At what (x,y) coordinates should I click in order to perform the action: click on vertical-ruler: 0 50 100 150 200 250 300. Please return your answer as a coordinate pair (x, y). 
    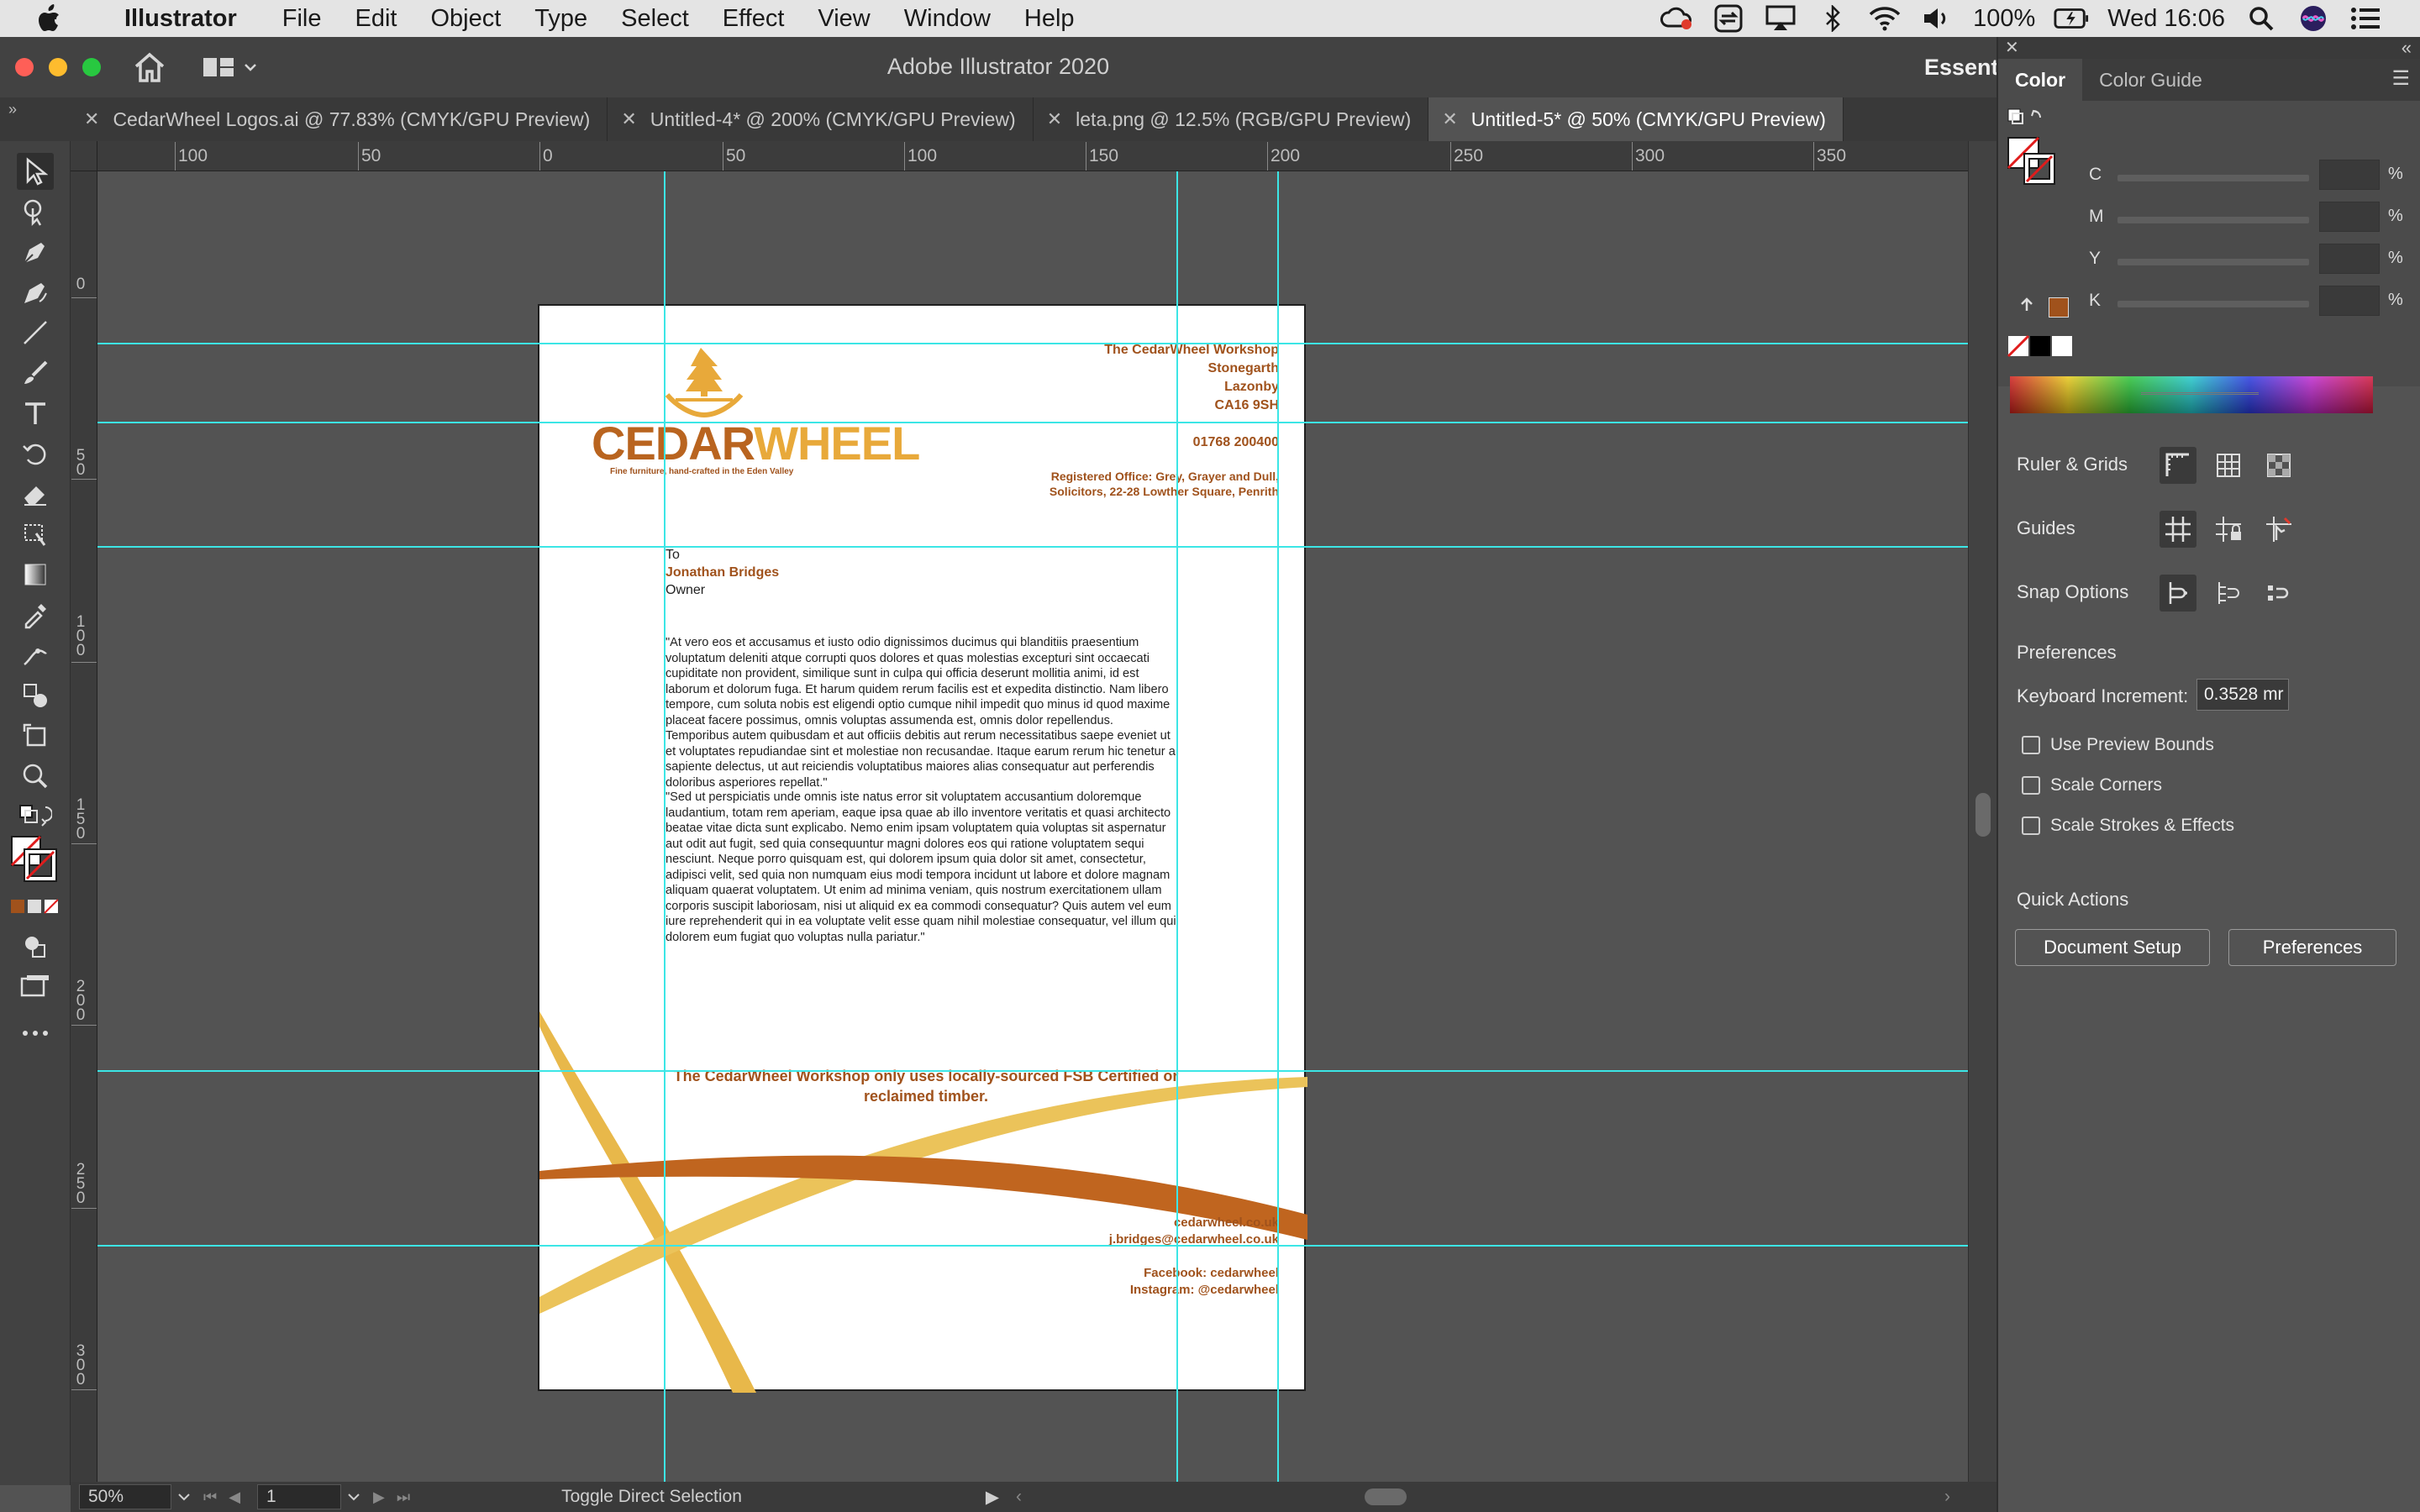
    Looking at the image, I should click on (84, 826).